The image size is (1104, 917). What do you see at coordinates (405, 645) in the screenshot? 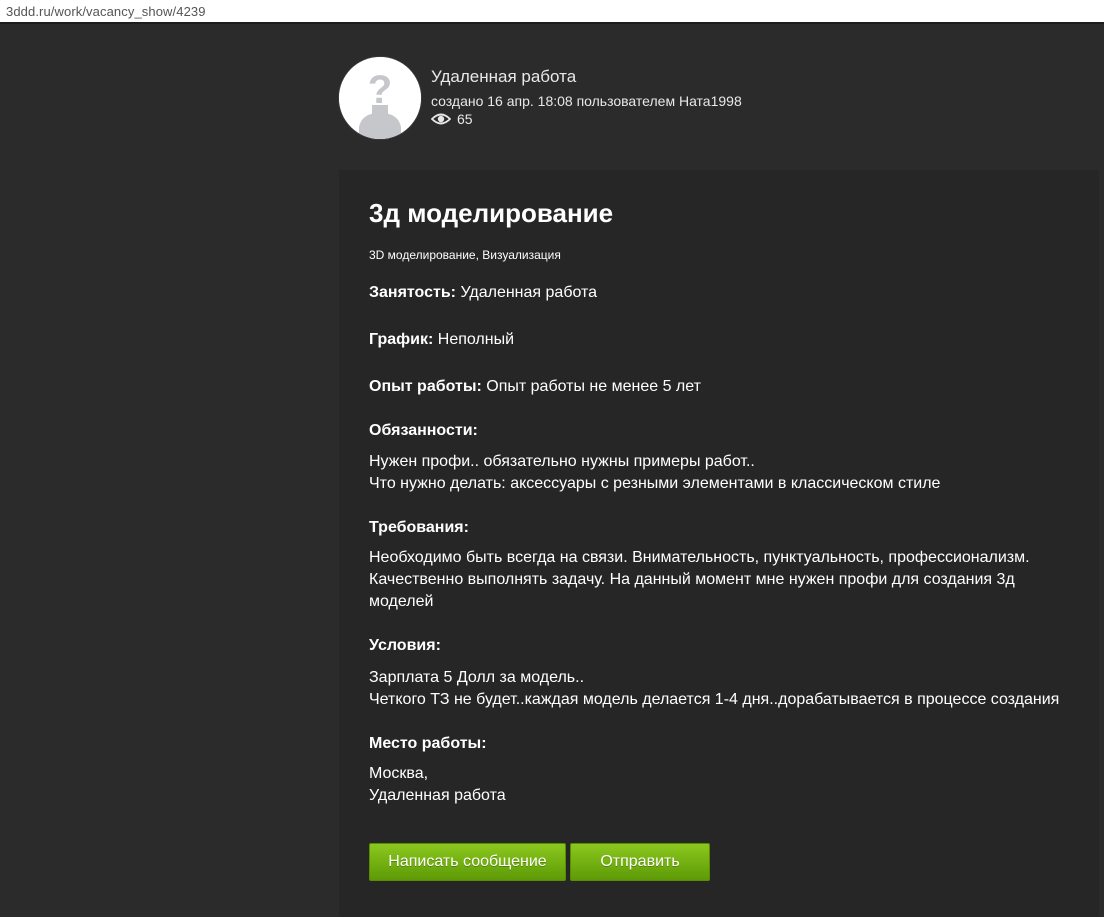
I see `conditions-heading: Условия:` at bounding box center [405, 645].